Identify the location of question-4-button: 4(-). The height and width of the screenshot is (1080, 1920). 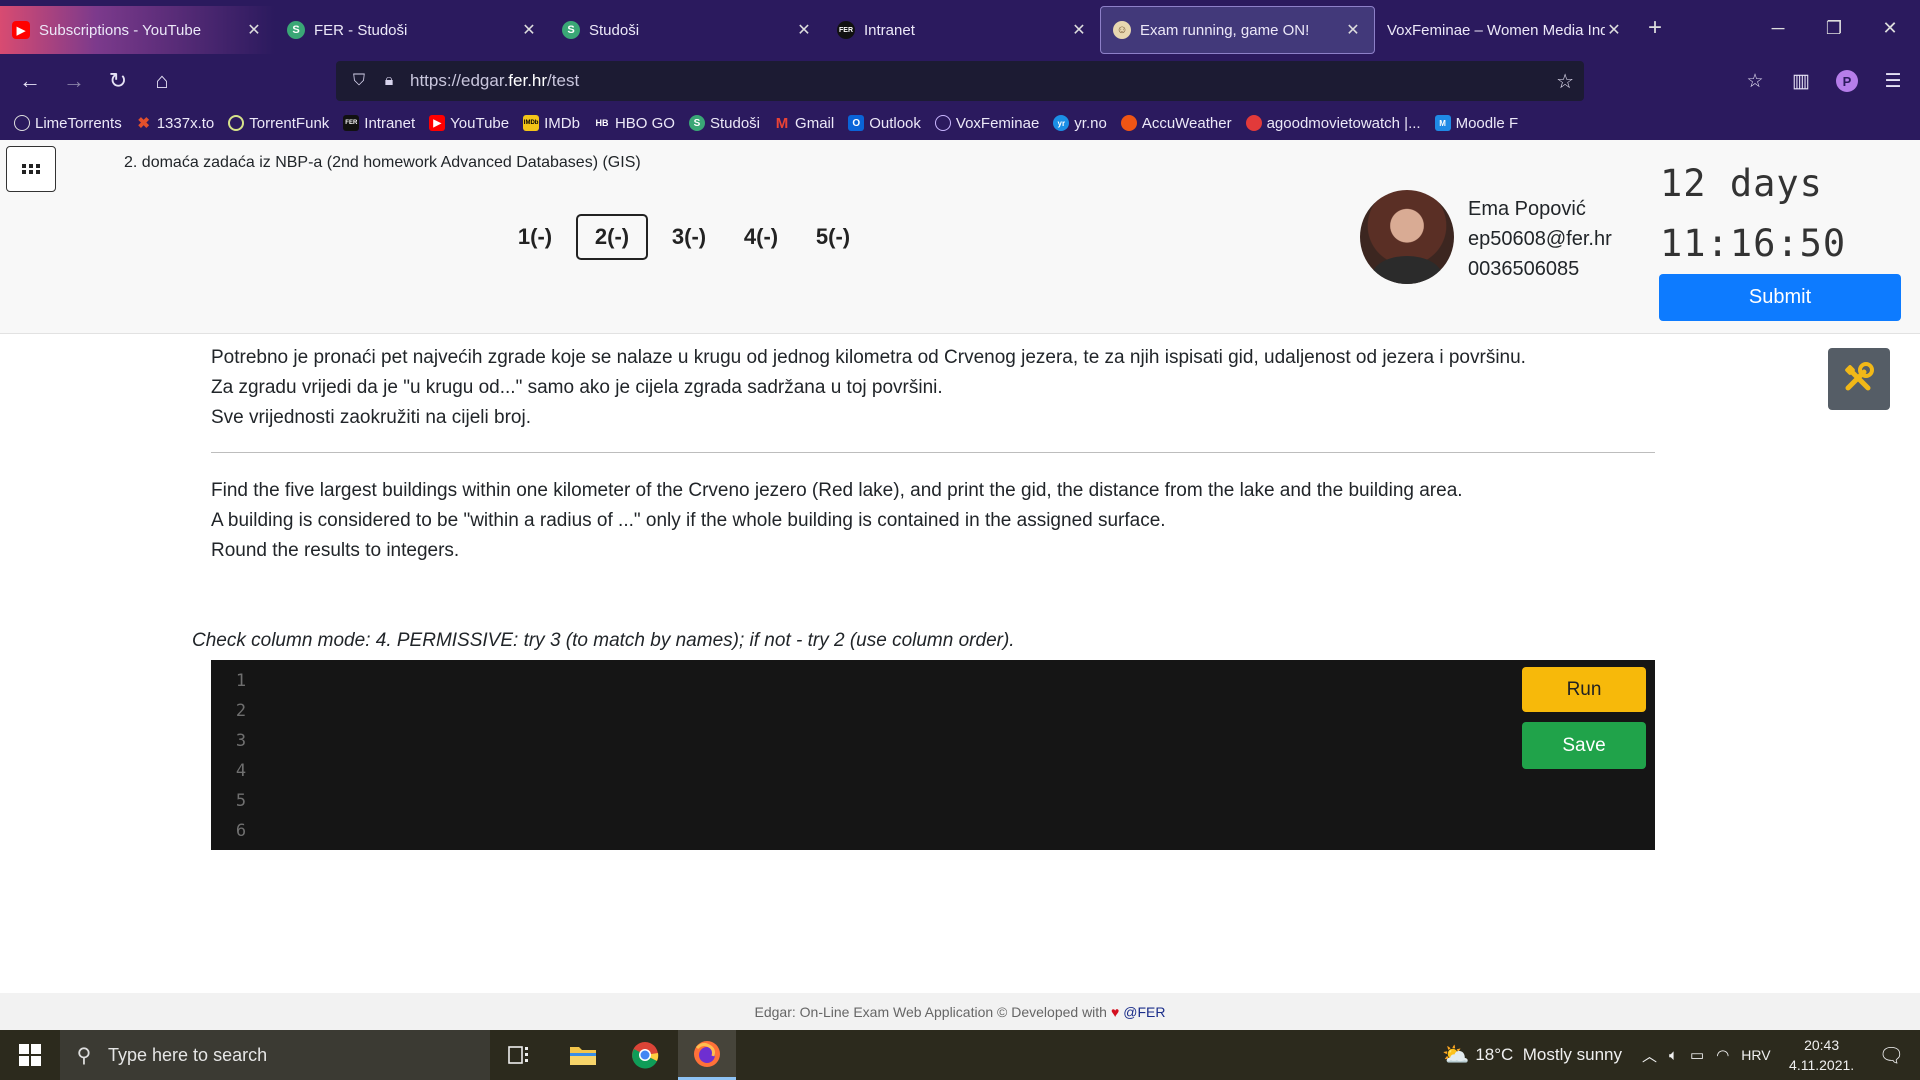
(761, 237).